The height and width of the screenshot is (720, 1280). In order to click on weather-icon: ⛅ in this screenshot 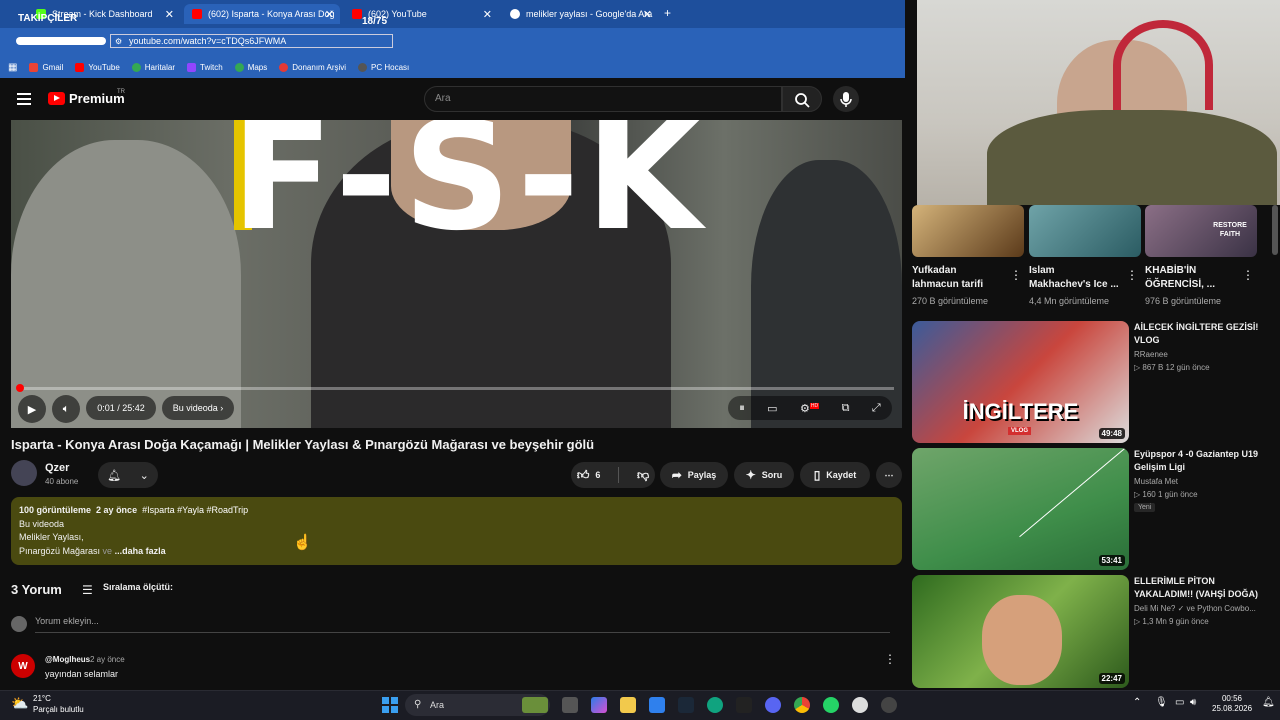, I will do `click(19, 703)`.